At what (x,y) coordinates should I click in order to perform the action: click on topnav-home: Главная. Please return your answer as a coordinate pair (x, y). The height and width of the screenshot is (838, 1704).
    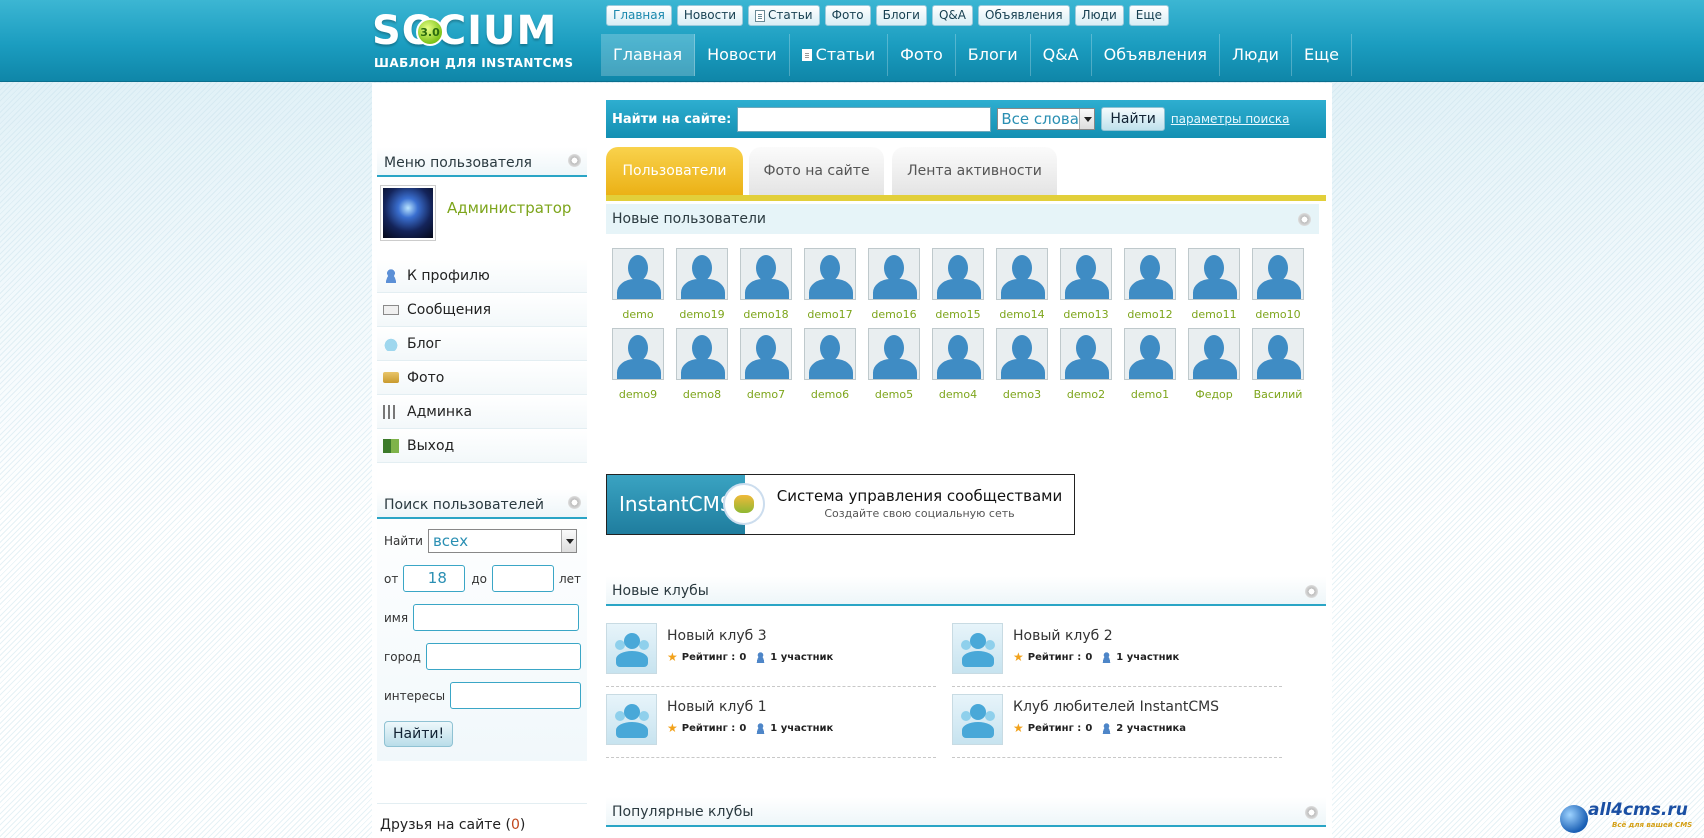
    Looking at the image, I should click on (639, 15).